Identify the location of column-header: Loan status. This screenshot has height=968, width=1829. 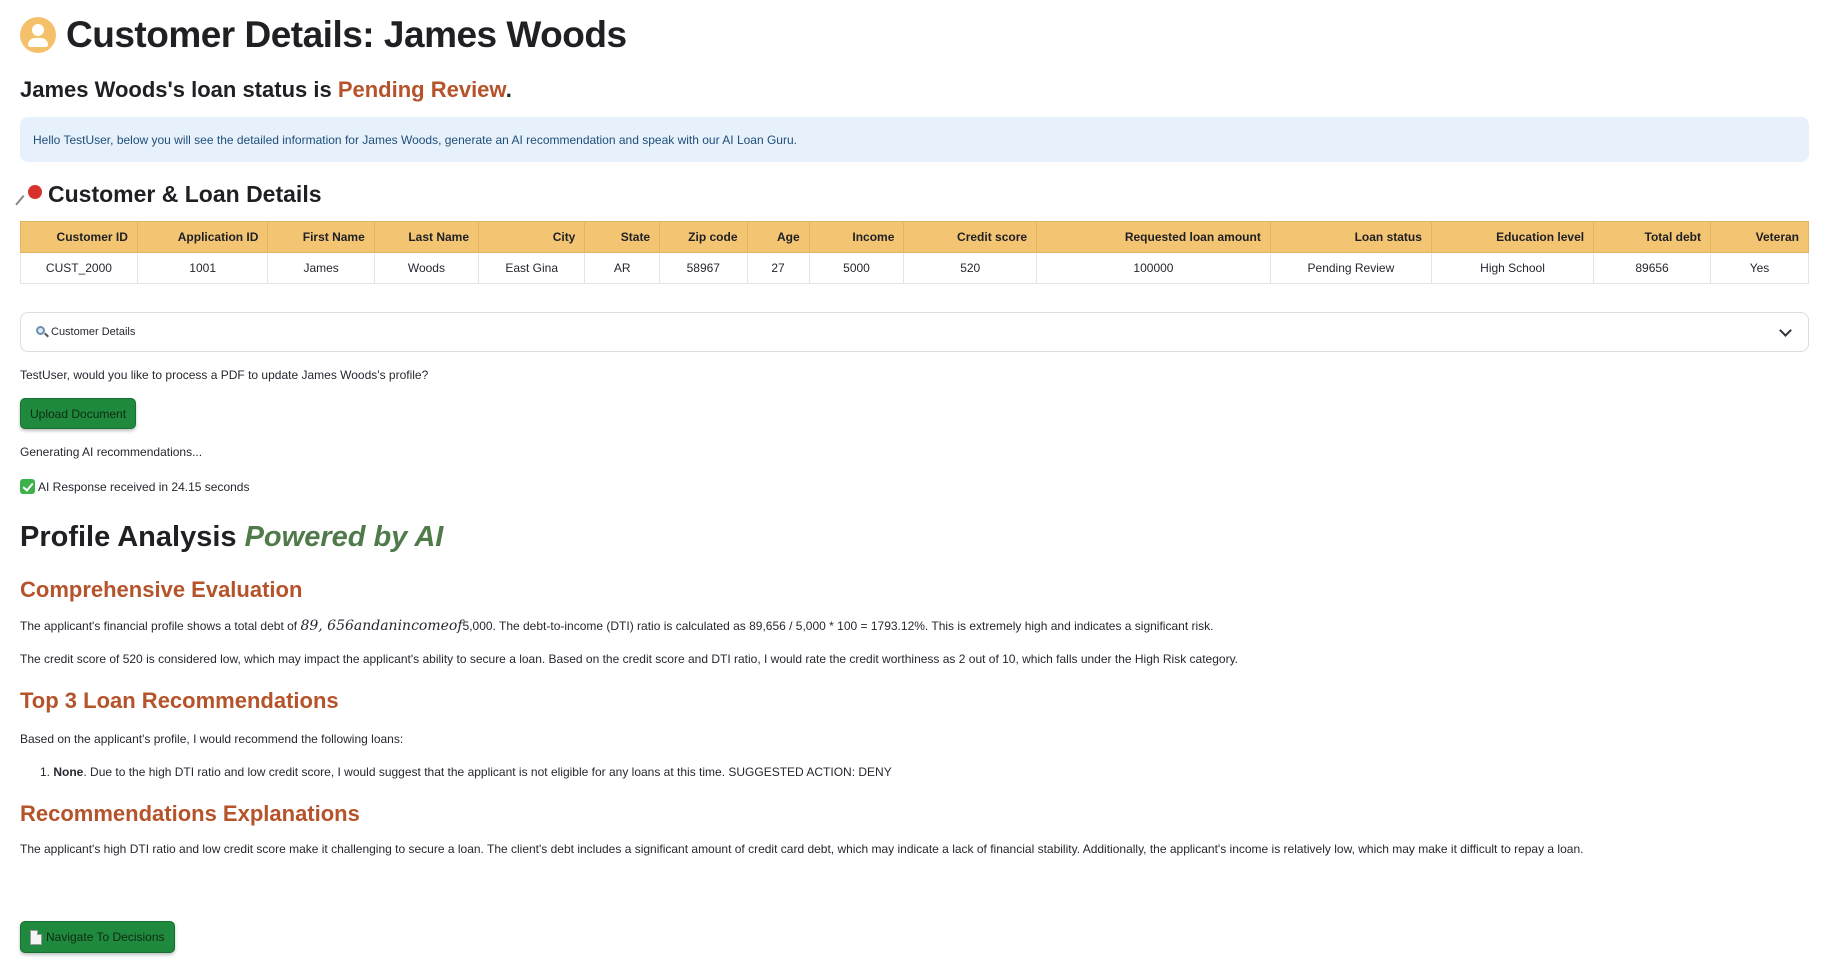
(1350, 237).